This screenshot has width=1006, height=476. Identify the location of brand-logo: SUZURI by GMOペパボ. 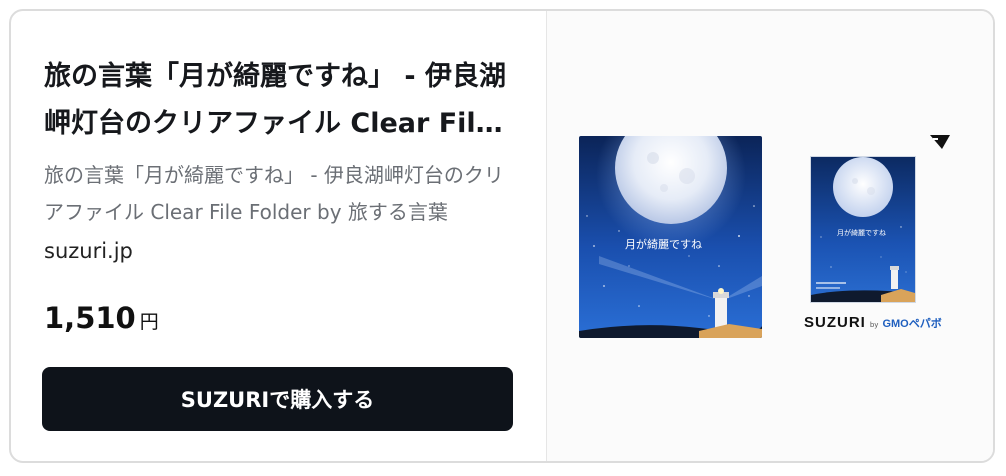
(873, 322).